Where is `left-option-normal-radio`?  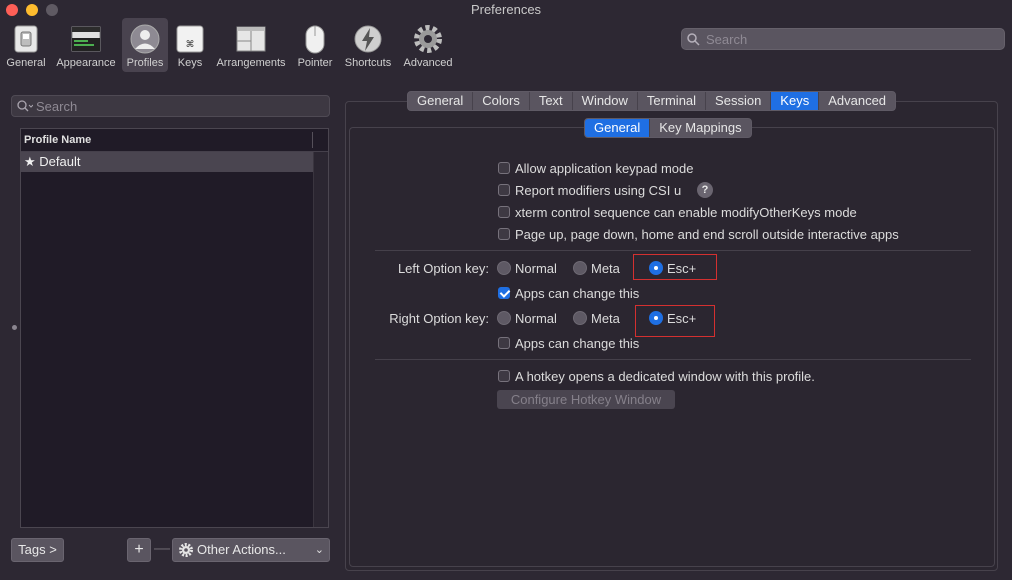 left-option-normal-radio is located at coordinates (504, 268).